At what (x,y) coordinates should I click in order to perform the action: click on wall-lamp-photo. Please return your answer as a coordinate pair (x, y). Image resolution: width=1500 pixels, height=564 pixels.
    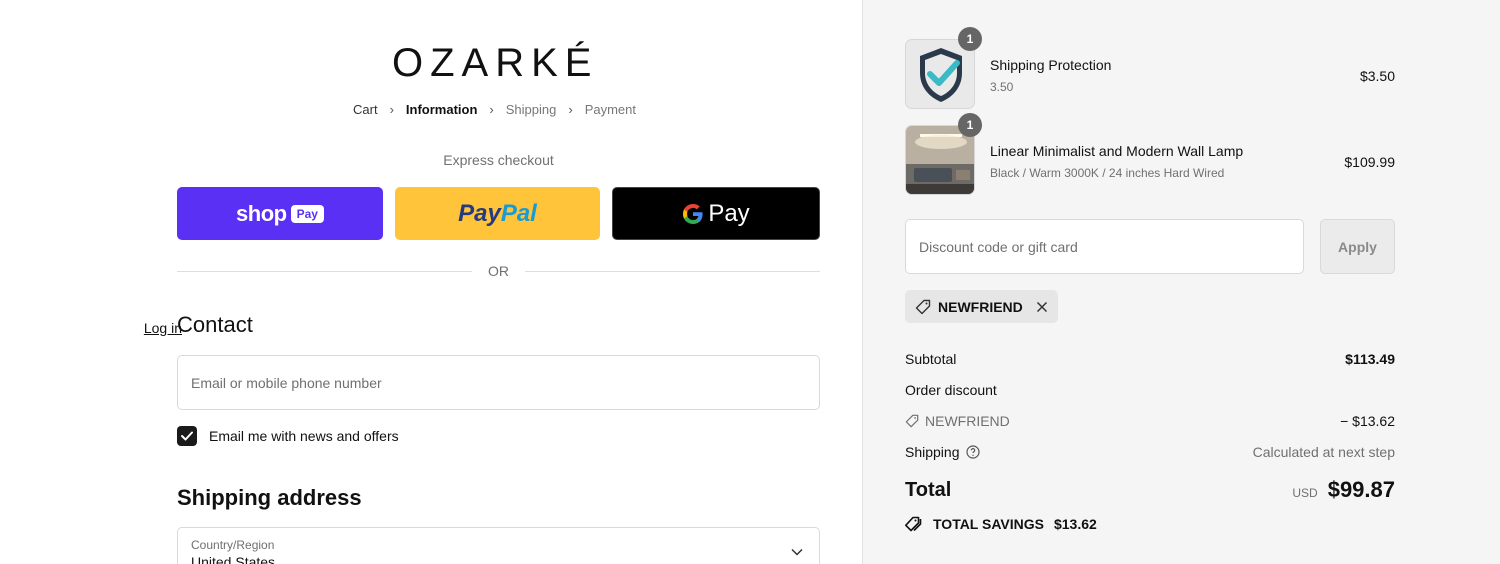
    Looking at the image, I should click on (940, 160).